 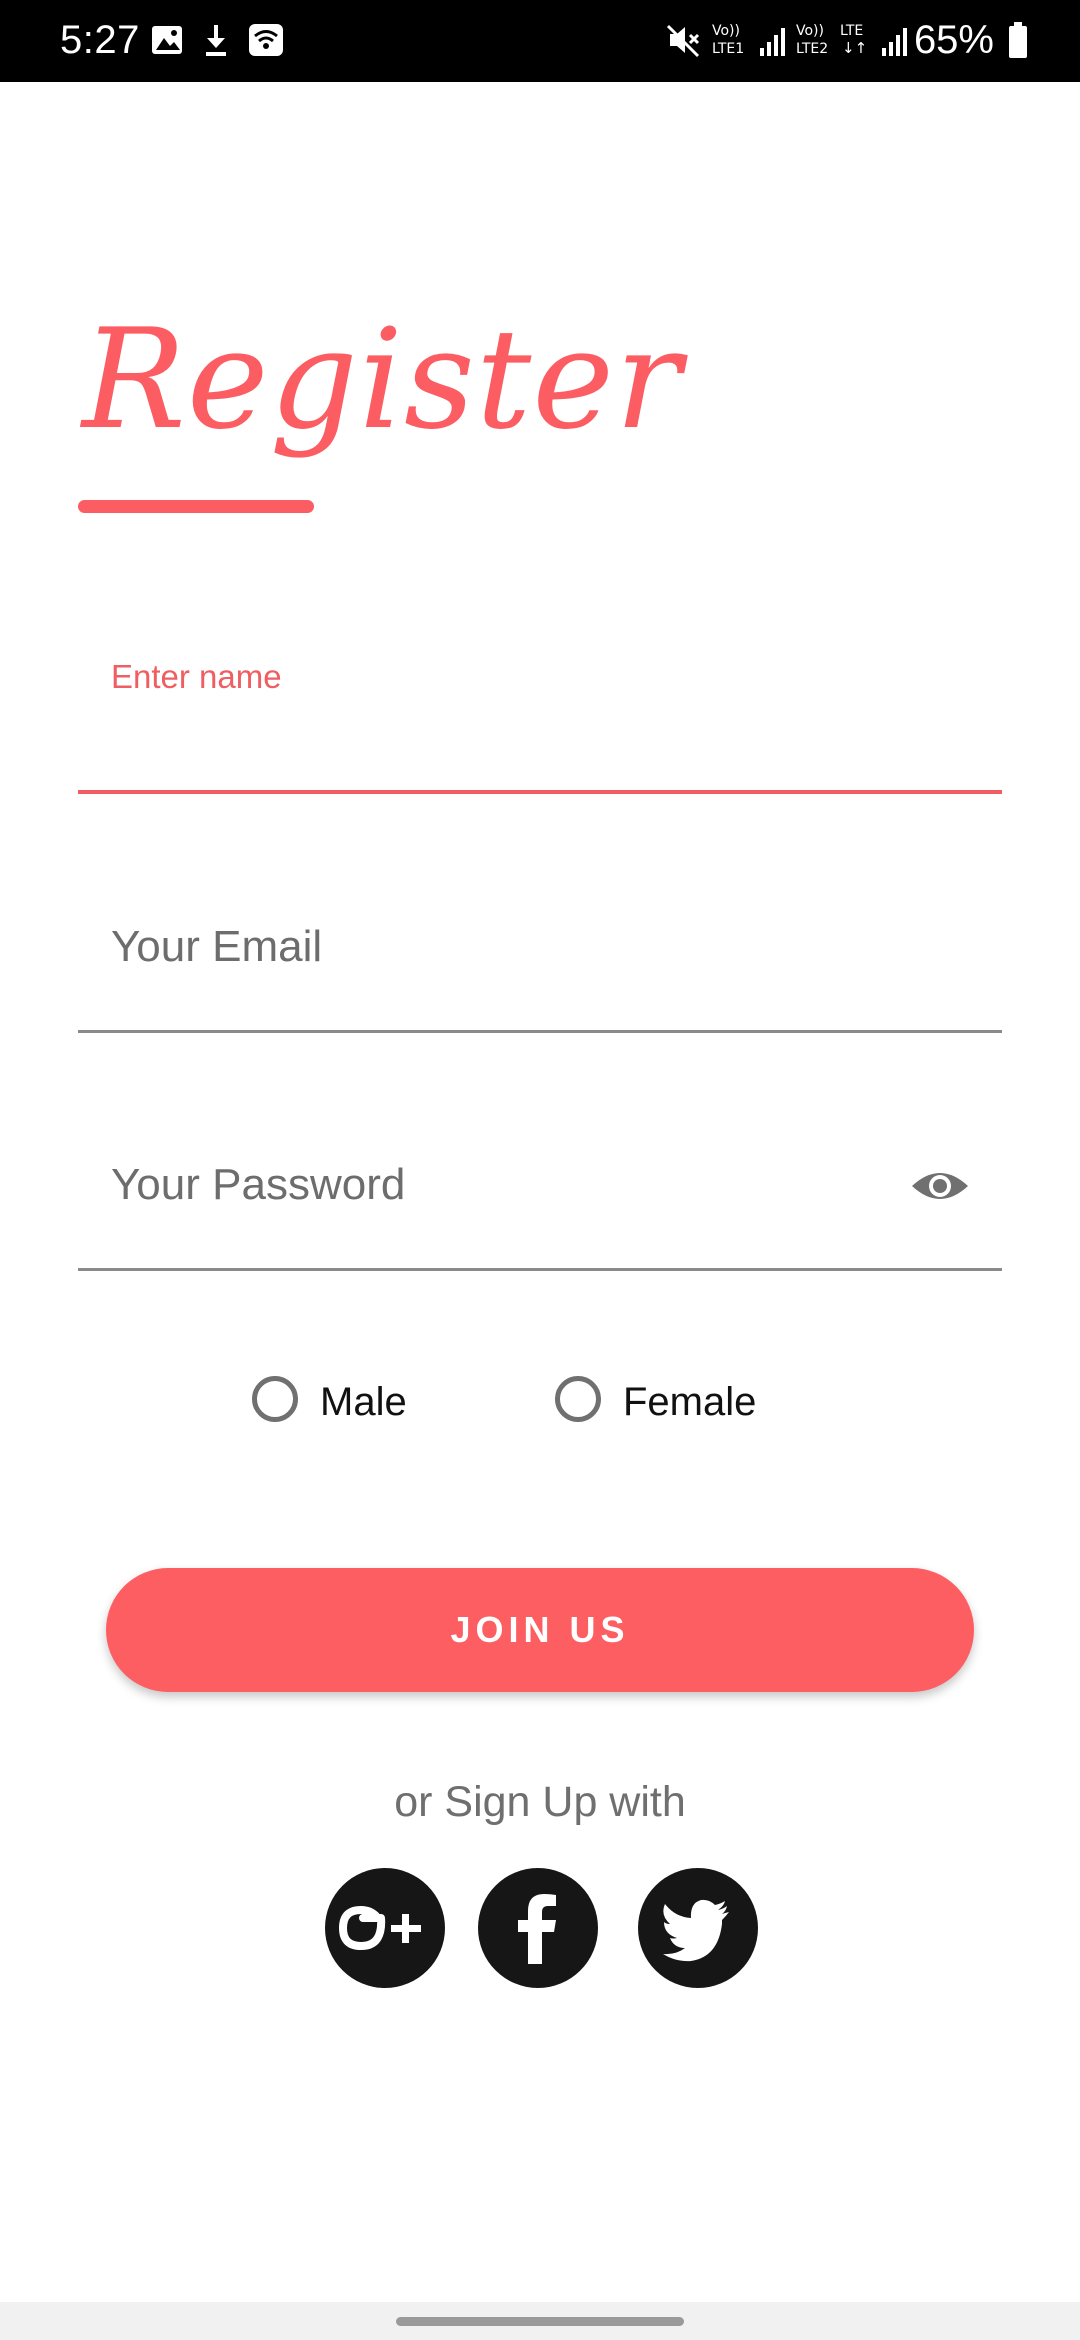 I want to click on navigation-bar, so click(x=540, y=2321).